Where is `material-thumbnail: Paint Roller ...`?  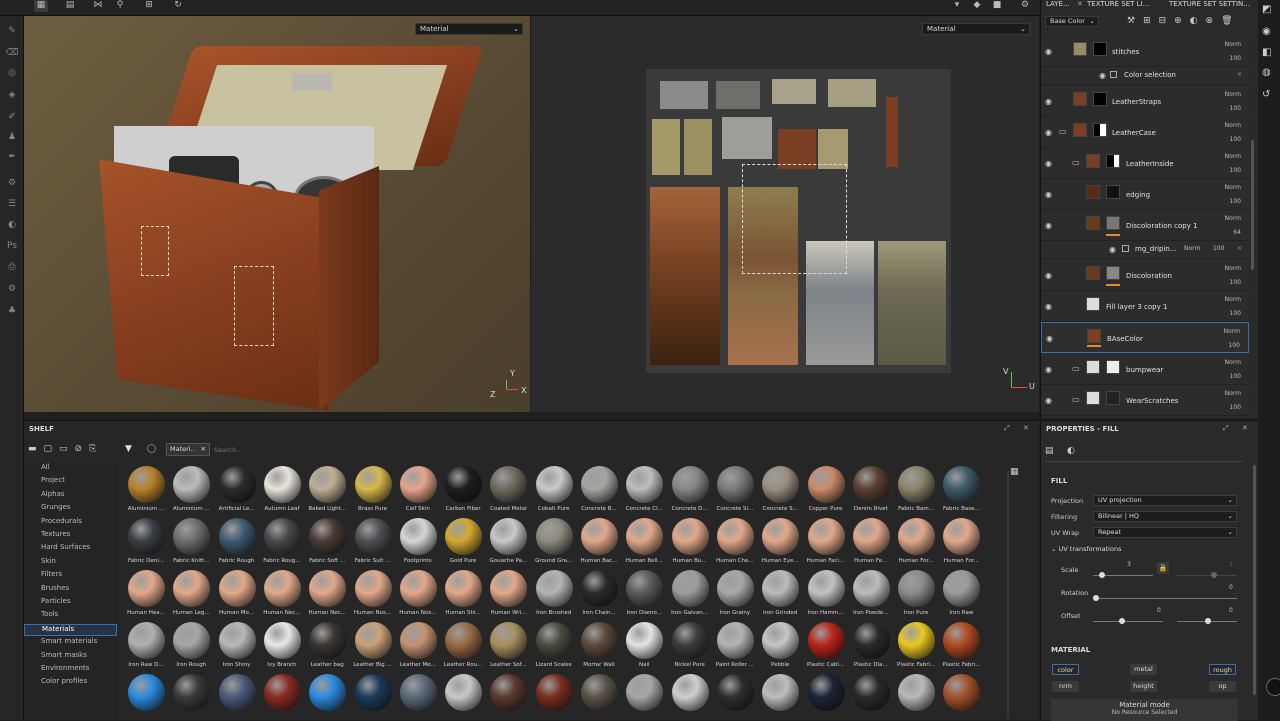 material-thumbnail: Paint Roller ... is located at coordinates (735, 648).